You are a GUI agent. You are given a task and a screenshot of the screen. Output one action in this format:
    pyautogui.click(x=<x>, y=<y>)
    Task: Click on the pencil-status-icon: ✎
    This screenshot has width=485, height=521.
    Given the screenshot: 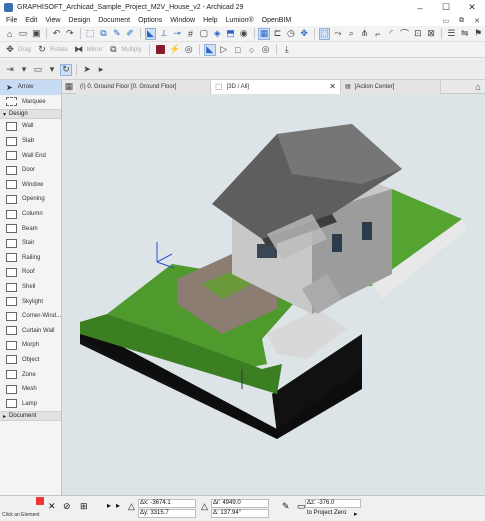 What is the action you would take?
    pyautogui.click(x=286, y=506)
    